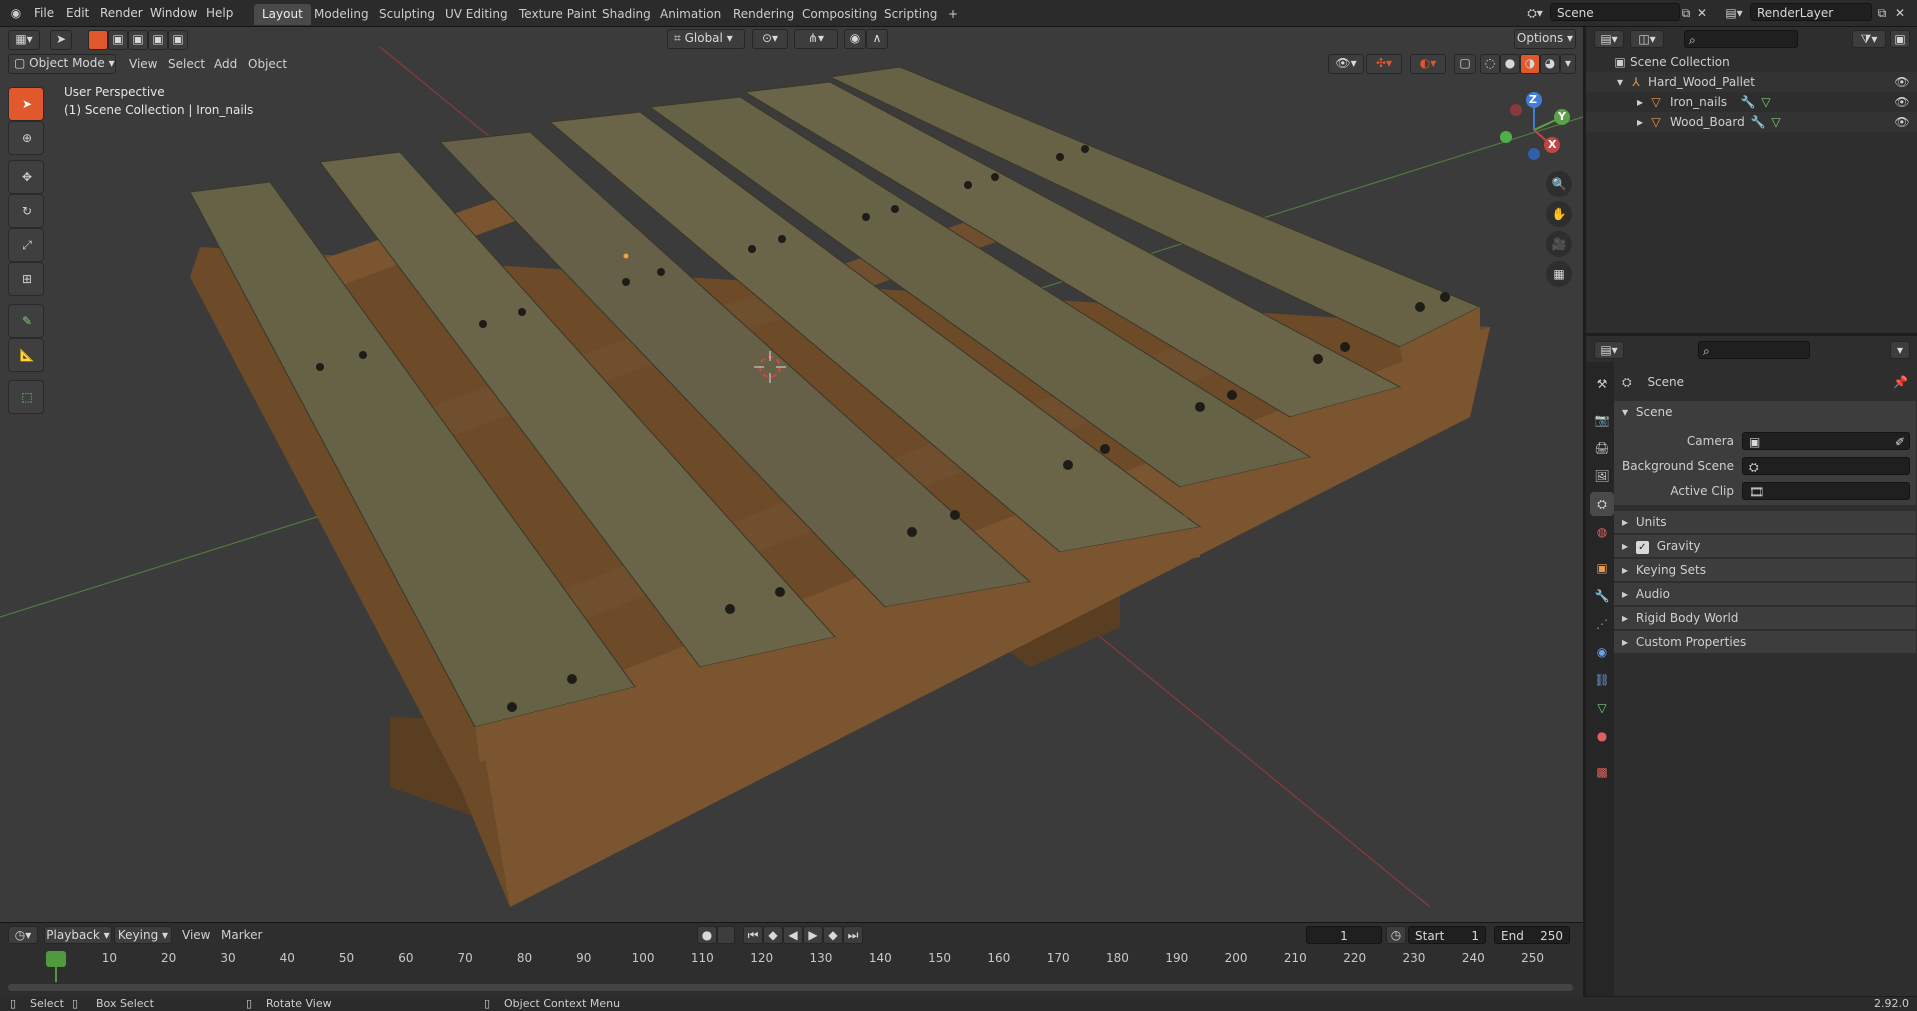 The width and height of the screenshot is (1917, 1011). Describe the element at coordinates (1751, 82) in the screenshot. I see `outliner-row-hard-wood-pallet: ▾ ⅄ Hard_Wood_Pallet 👁` at that location.